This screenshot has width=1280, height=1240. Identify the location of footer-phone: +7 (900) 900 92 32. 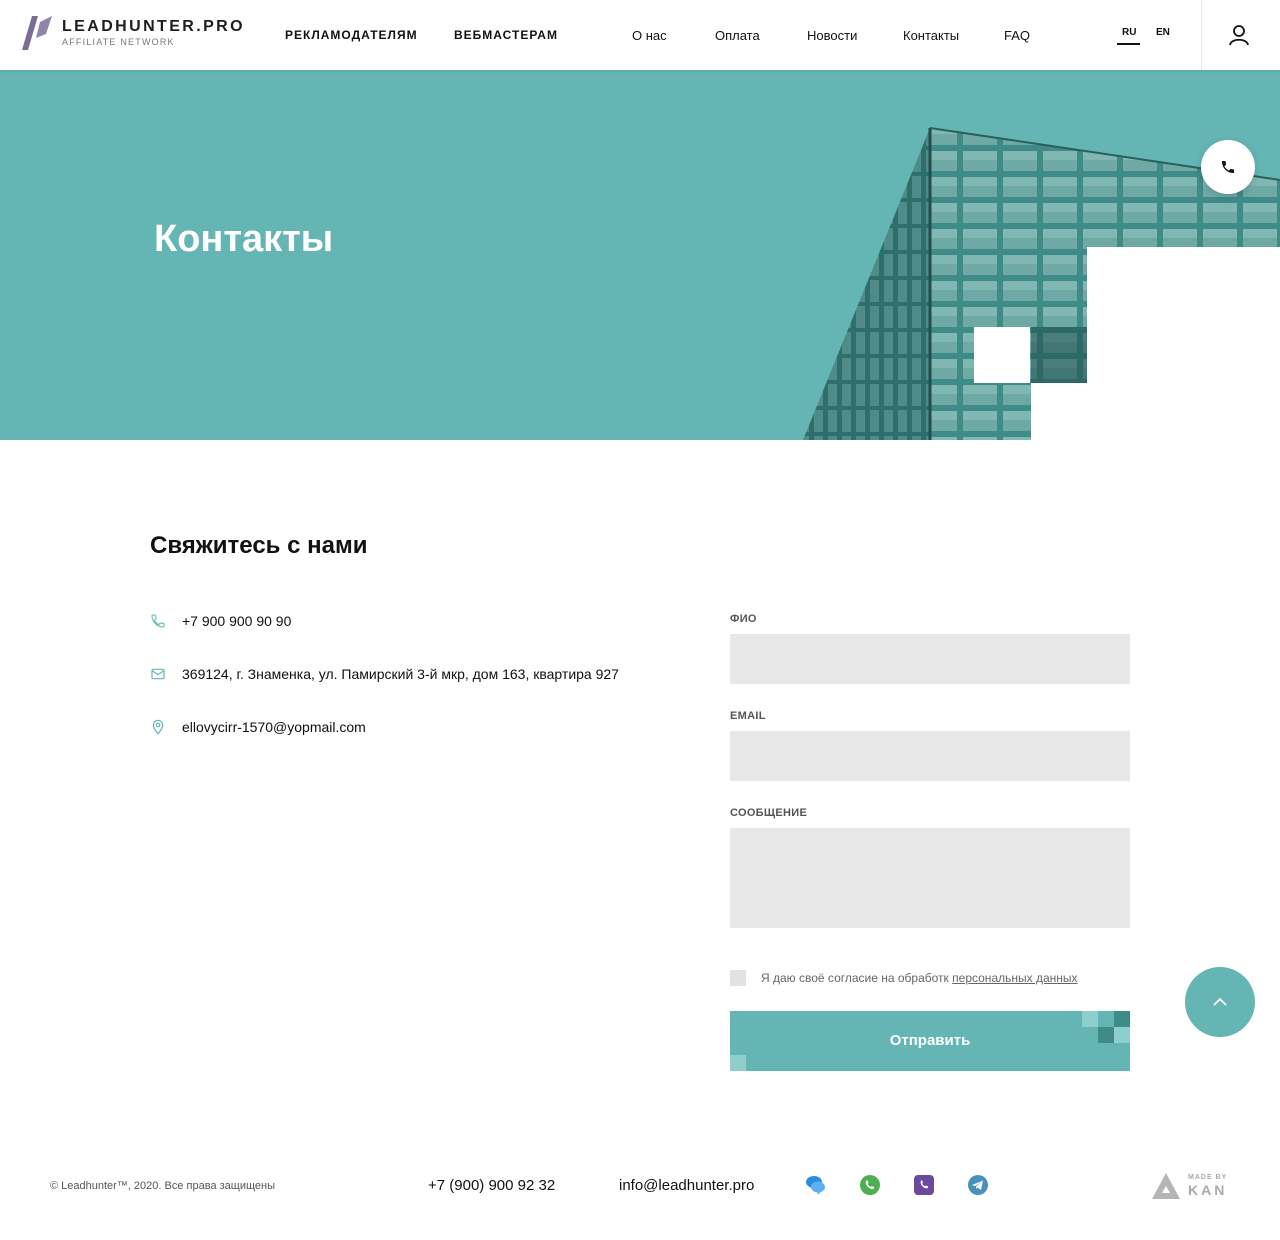
(491, 1185).